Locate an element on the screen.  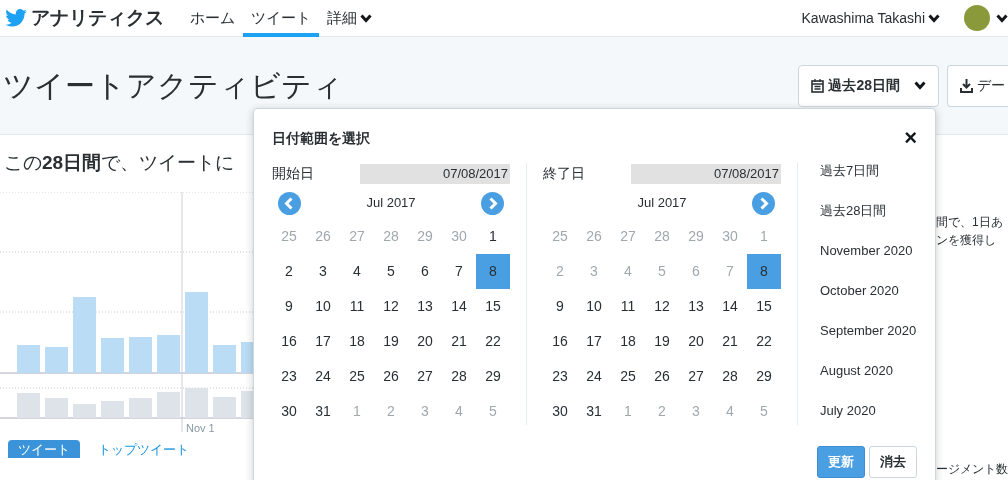
summary-text: ンを獲得し is located at coordinates (966, 240).